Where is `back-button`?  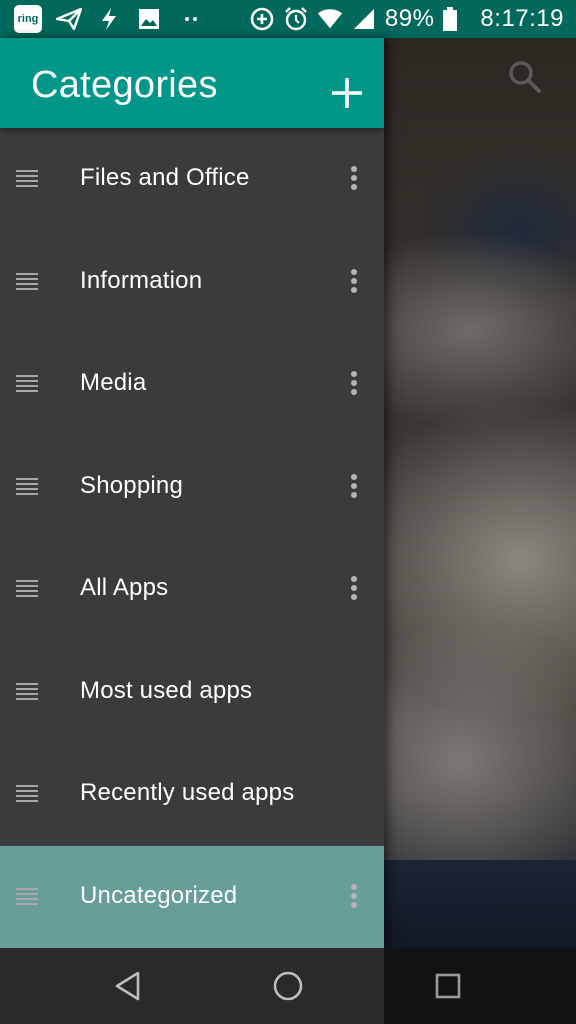
back-button is located at coordinates (128, 986).